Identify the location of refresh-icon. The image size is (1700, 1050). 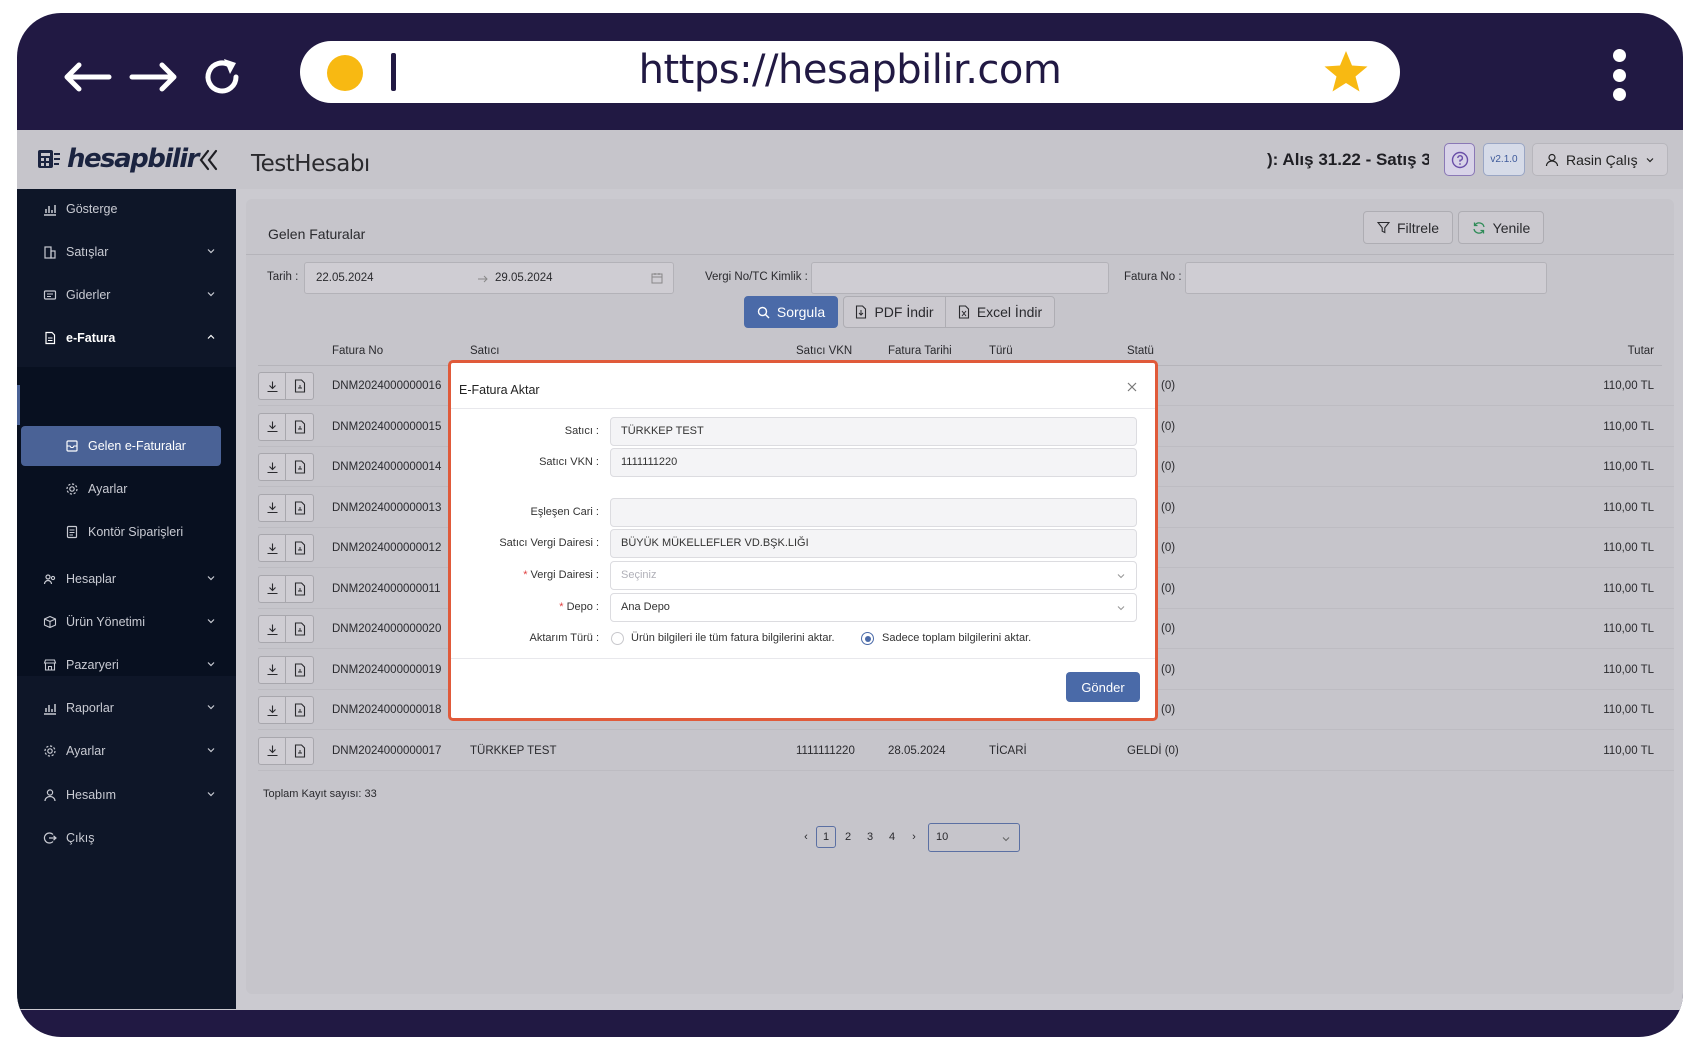
(1479, 227).